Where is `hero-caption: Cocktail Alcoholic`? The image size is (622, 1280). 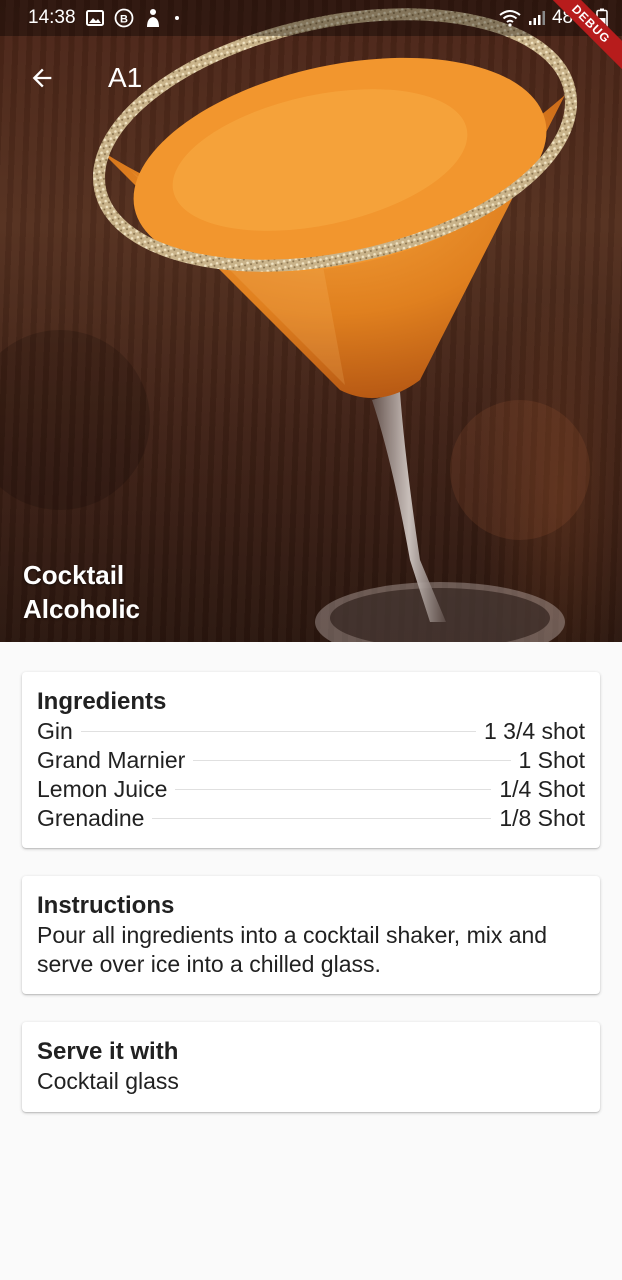
hero-caption: Cocktail Alcoholic is located at coordinates (81, 592).